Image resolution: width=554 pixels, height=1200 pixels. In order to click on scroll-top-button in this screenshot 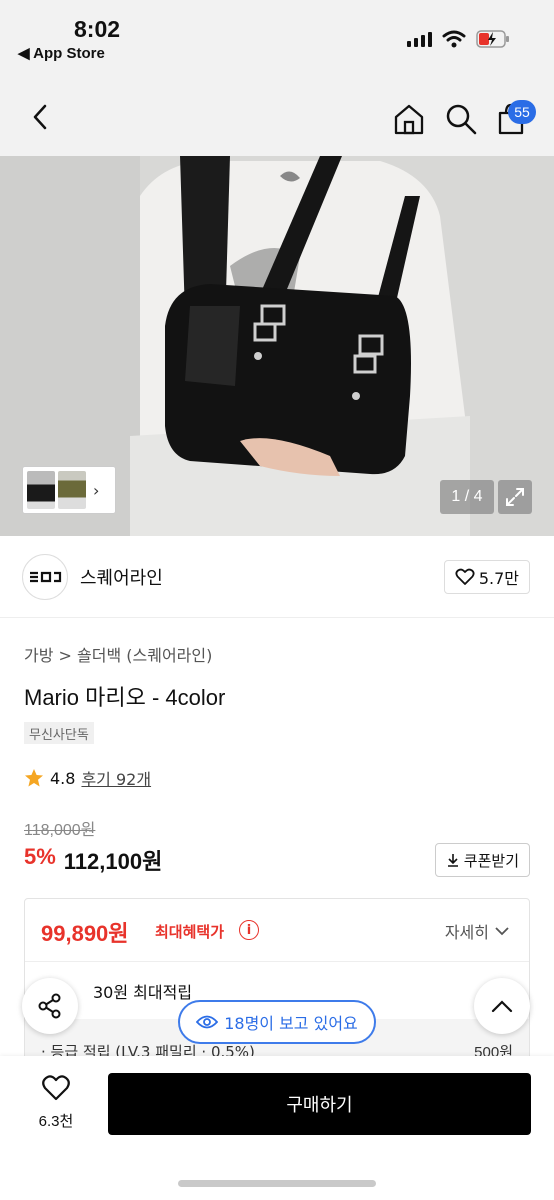, I will do `click(502, 1006)`.